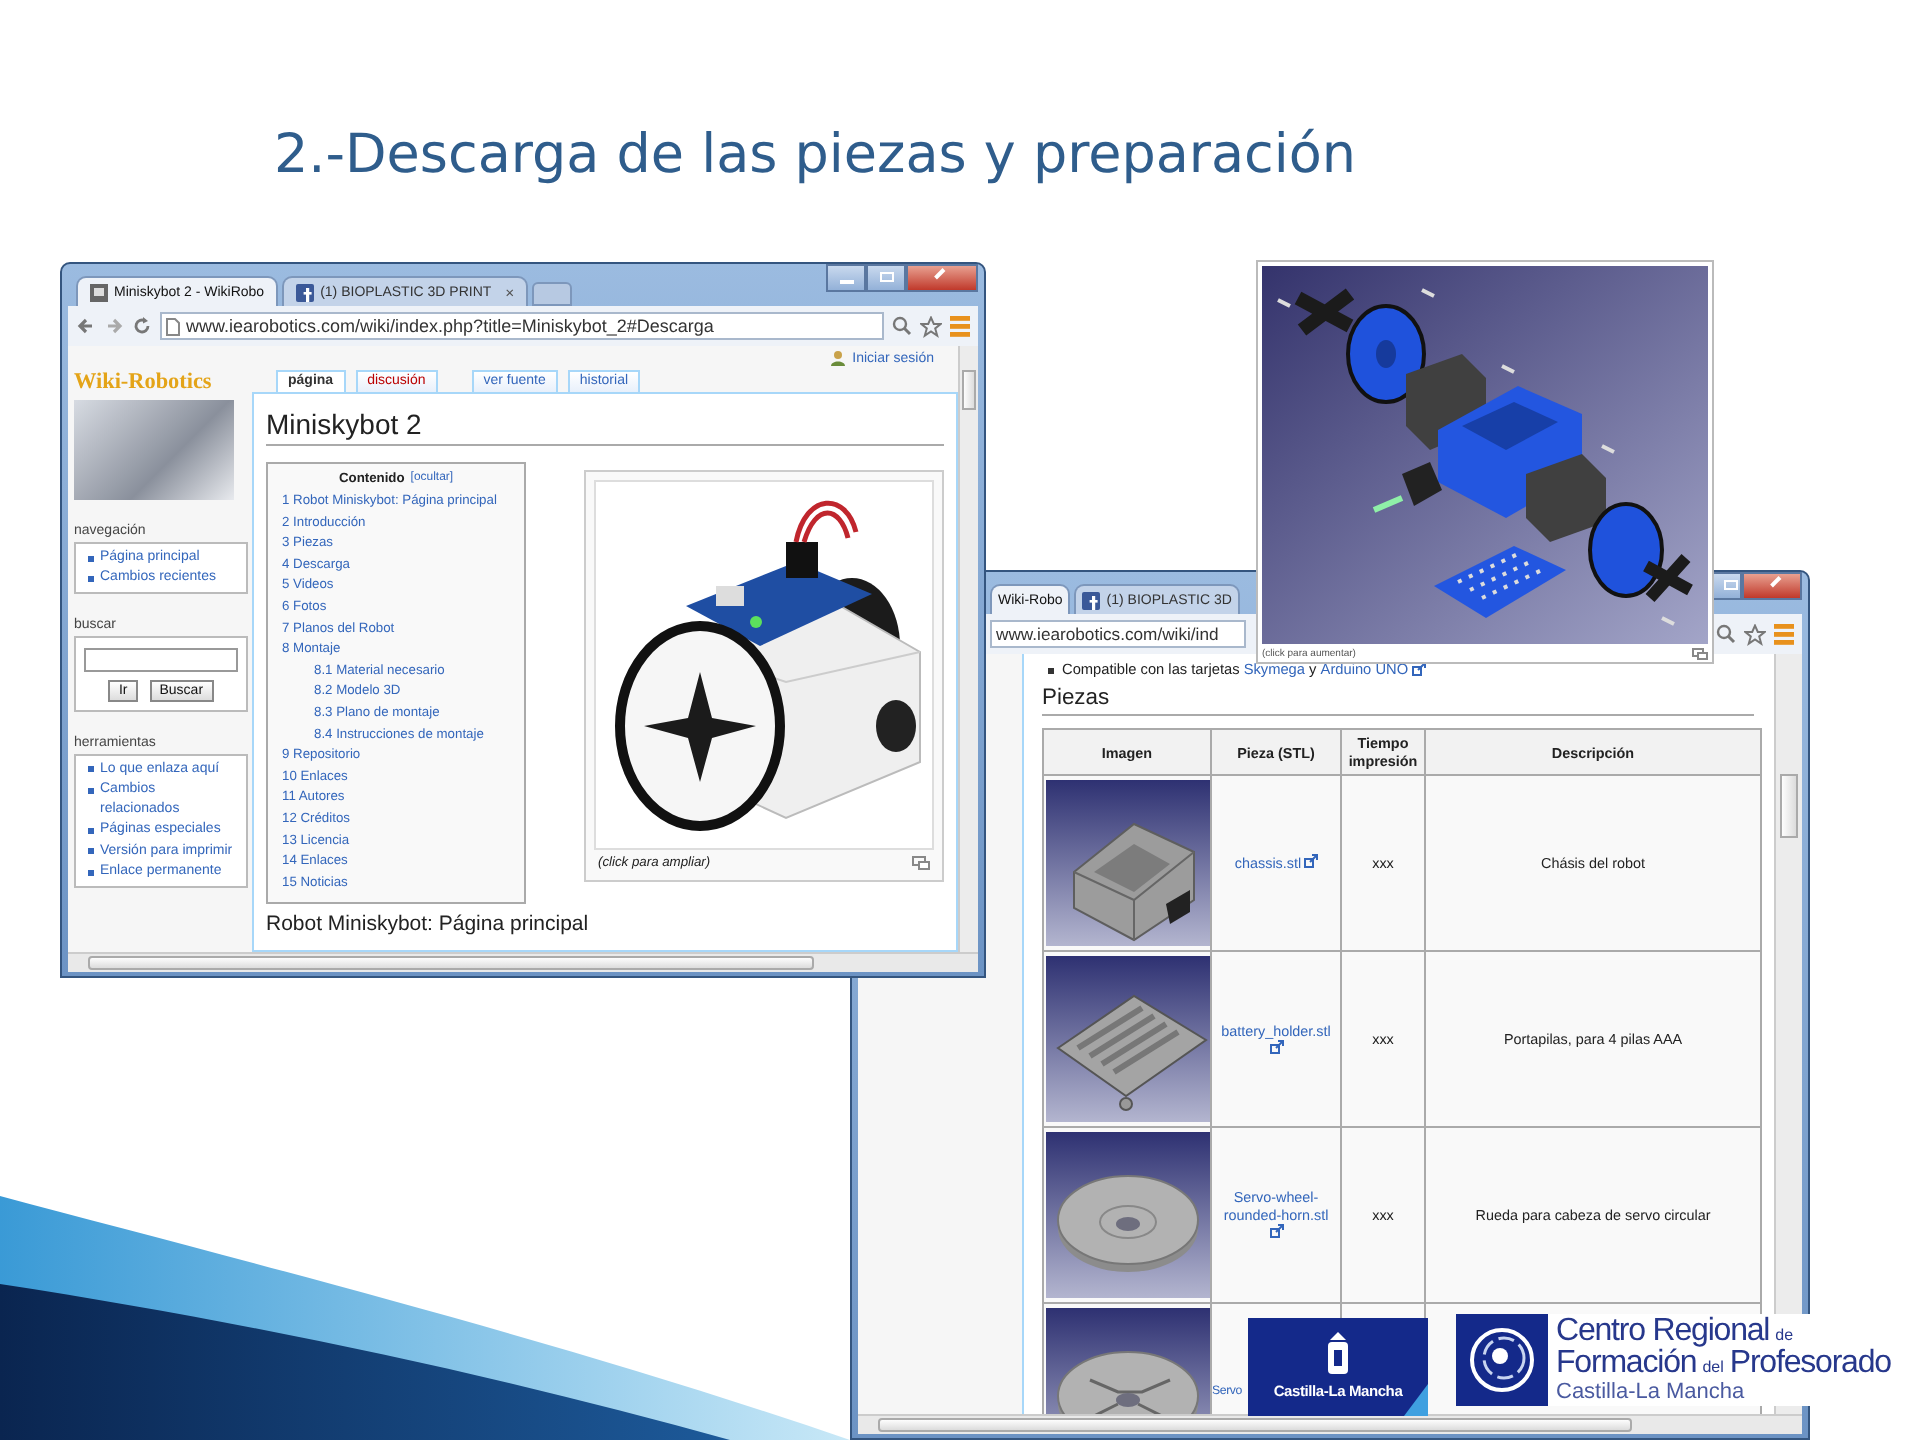 This screenshot has height=1440, width=1920. I want to click on section-heading: Robot Miniskybot: Página principal, so click(428, 924).